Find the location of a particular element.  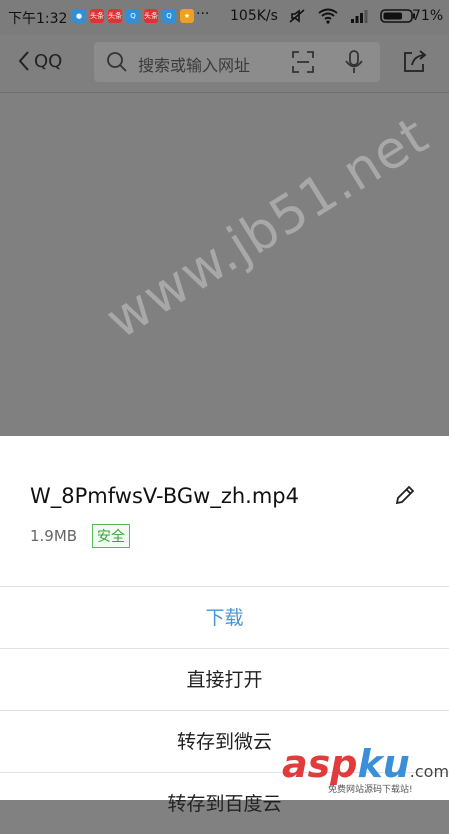

status-time: 下午1:32 is located at coordinates (38, 19).